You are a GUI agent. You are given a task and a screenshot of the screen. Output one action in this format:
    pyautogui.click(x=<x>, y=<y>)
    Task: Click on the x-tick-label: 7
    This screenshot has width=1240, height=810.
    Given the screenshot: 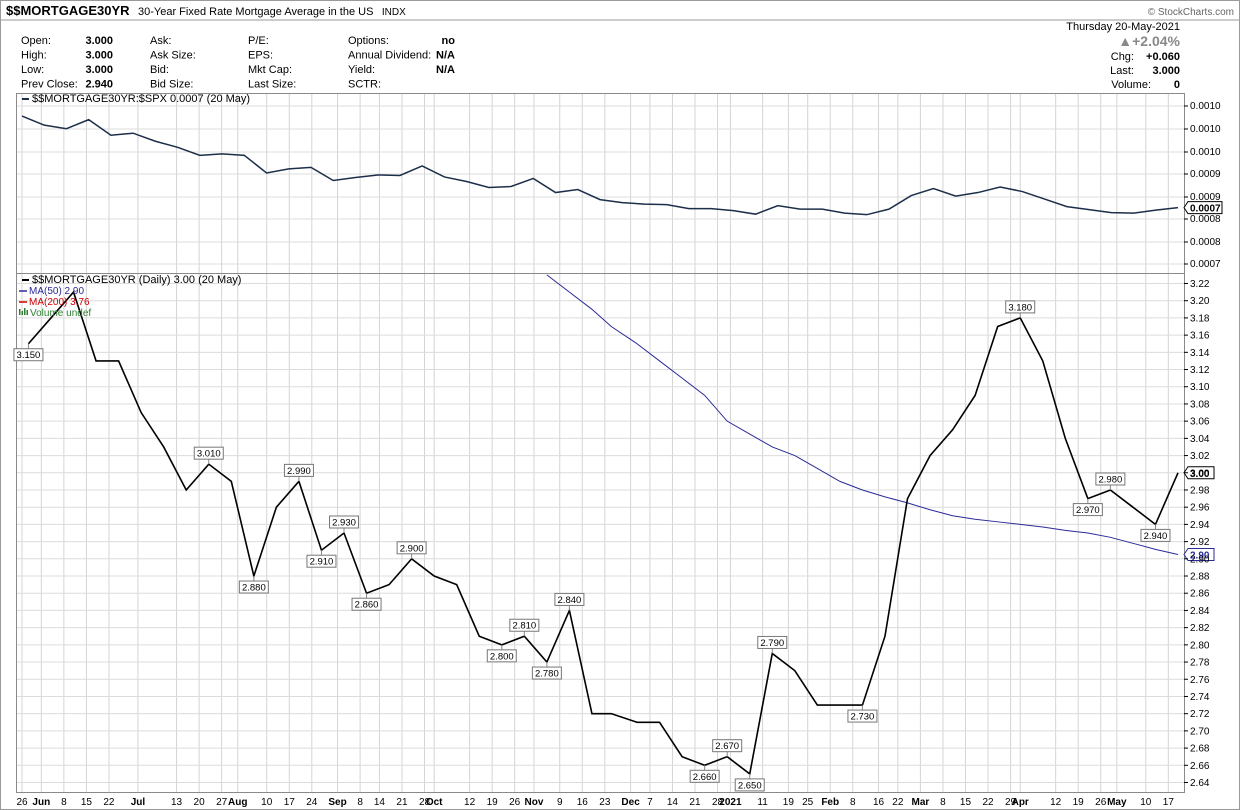 What is the action you would take?
    pyautogui.click(x=650, y=802)
    